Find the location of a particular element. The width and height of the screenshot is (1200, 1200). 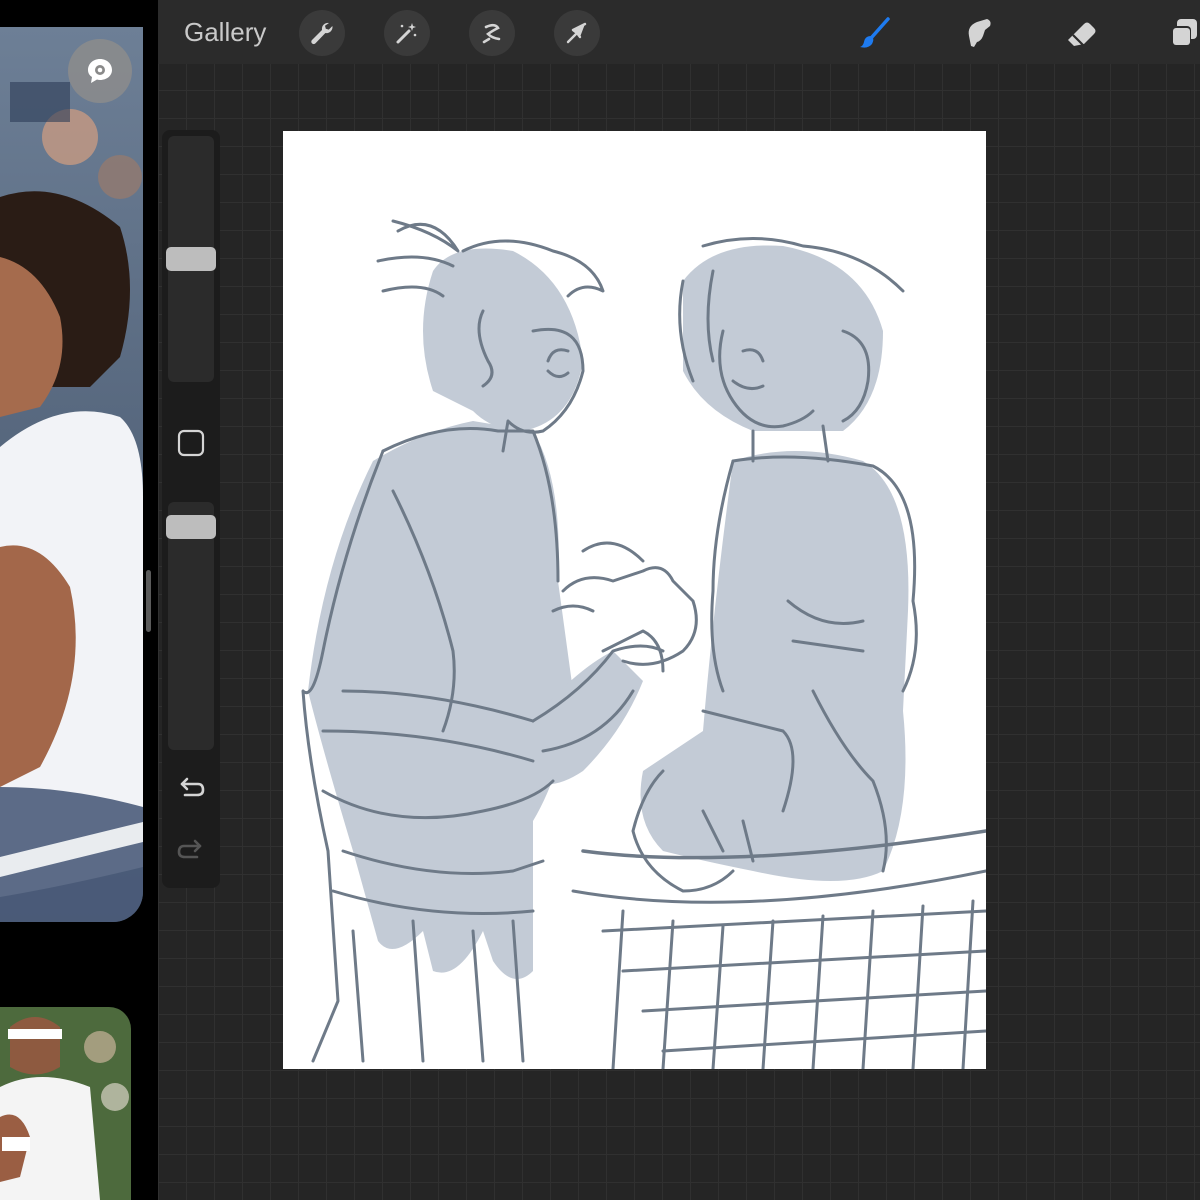

brush-tool-button is located at coordinates (875, 33).